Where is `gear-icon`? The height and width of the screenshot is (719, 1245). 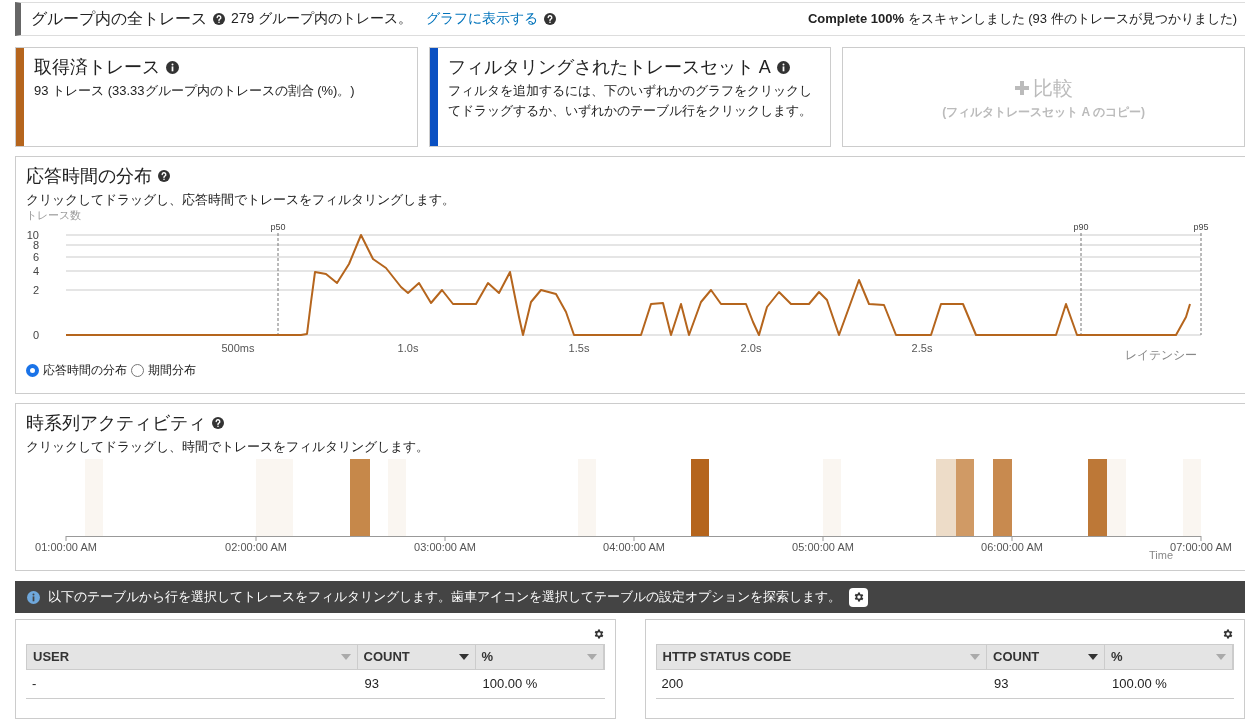
gear-icon is located at coordinates (858, 597).